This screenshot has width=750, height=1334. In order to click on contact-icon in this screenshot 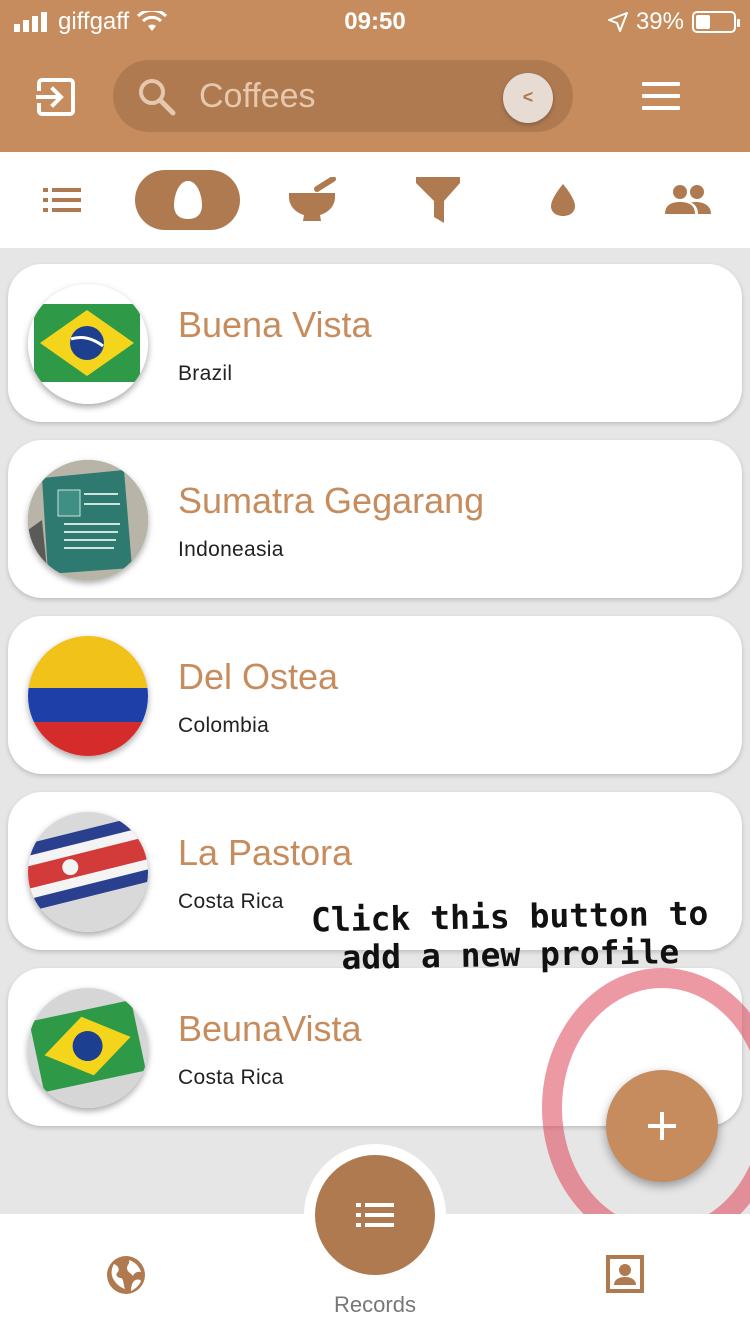, I will do `click(625, 1274)`.